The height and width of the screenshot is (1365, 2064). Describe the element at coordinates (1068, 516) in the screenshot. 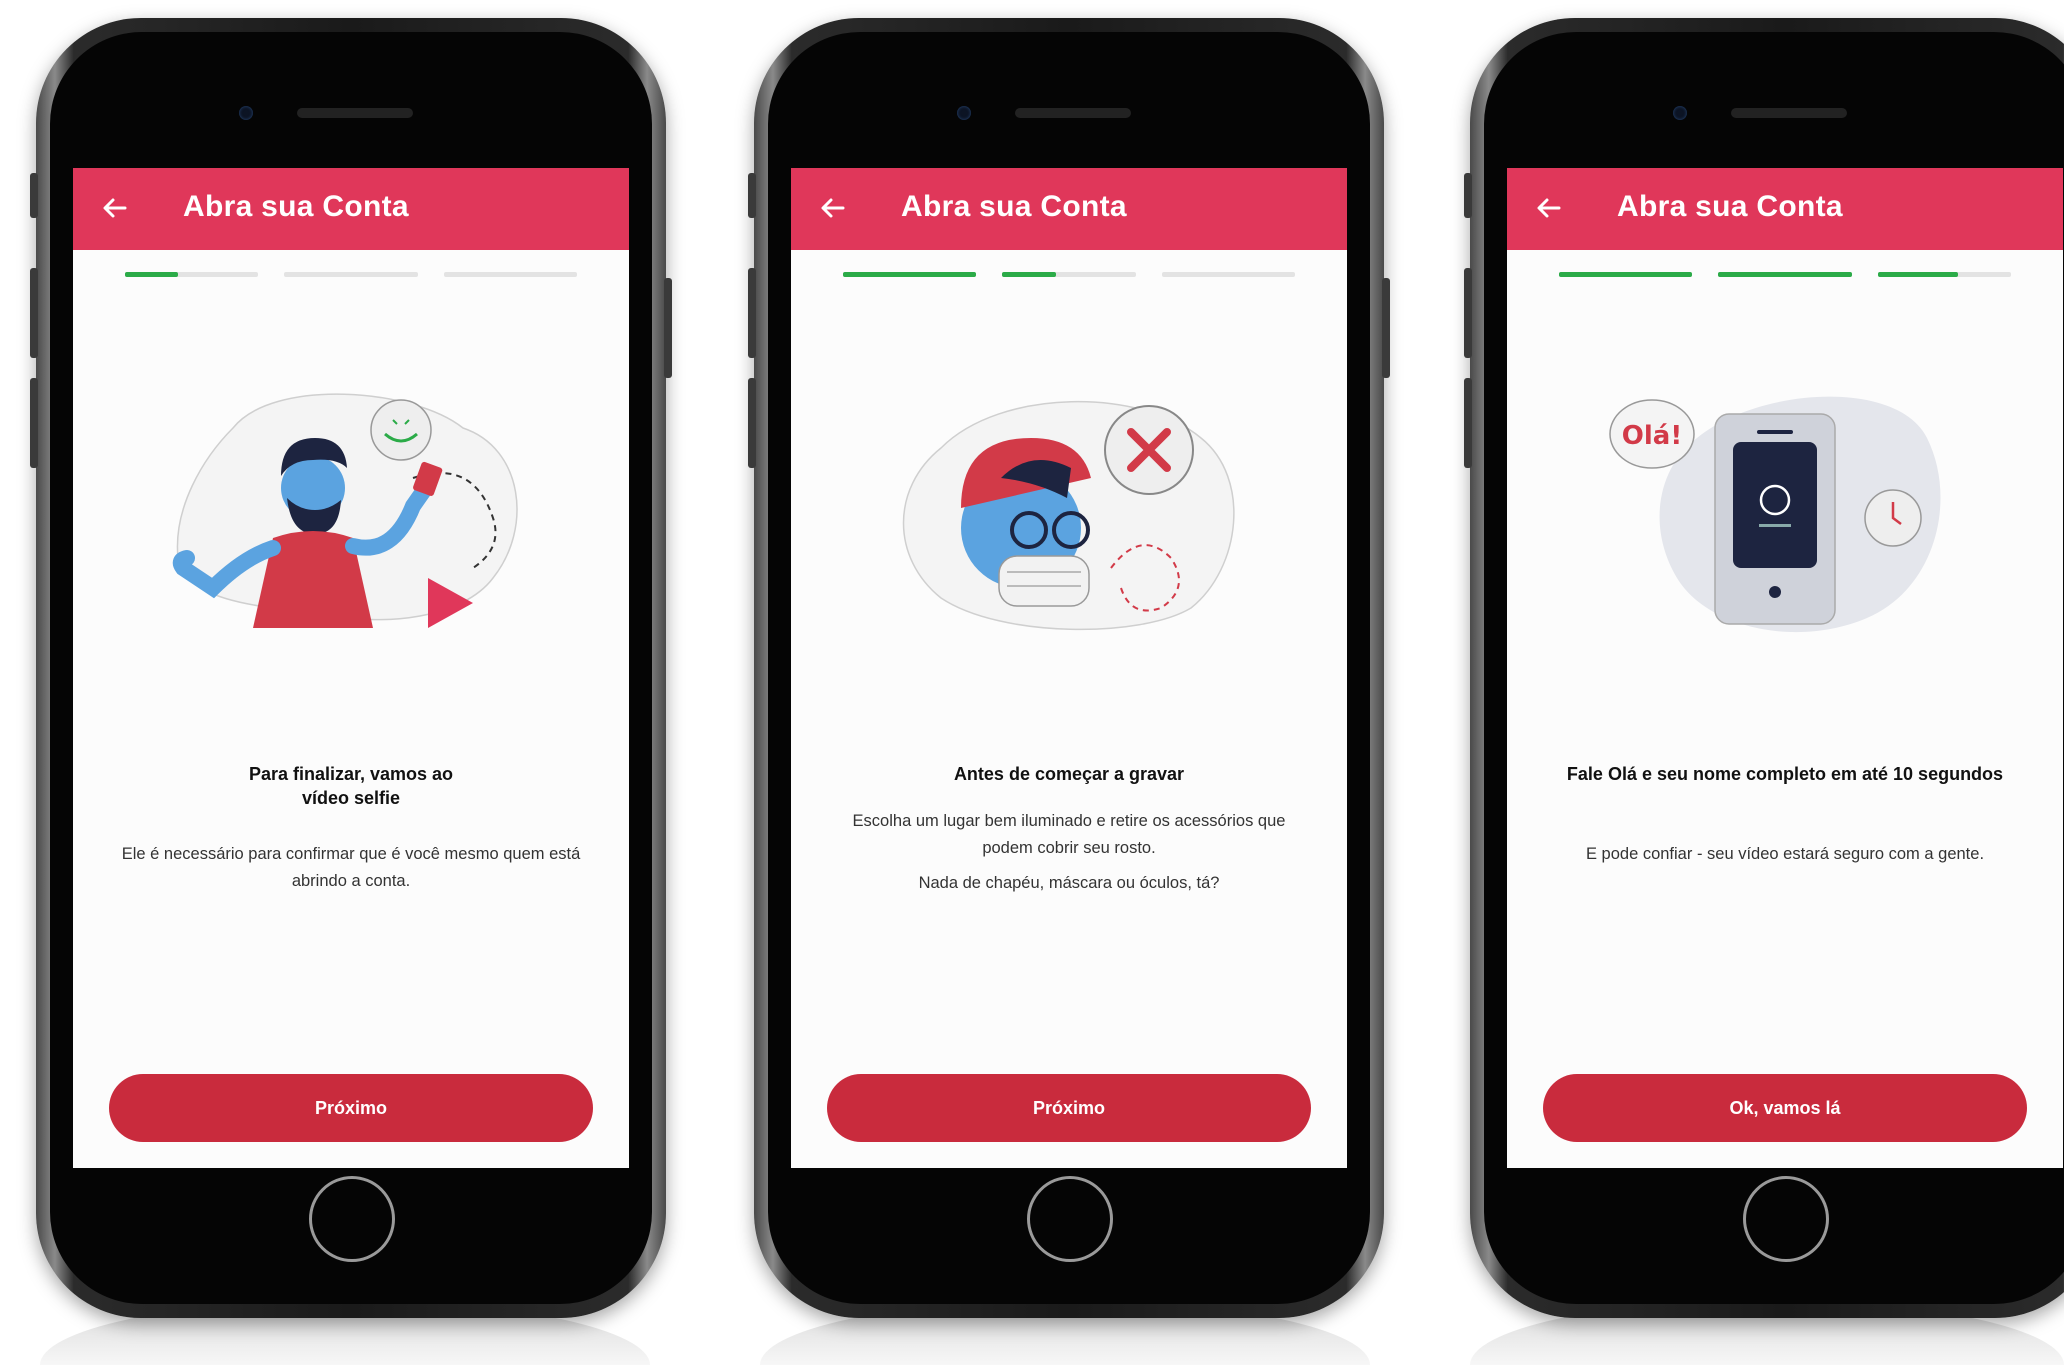

I see `no-accessories-illustration` at that location.